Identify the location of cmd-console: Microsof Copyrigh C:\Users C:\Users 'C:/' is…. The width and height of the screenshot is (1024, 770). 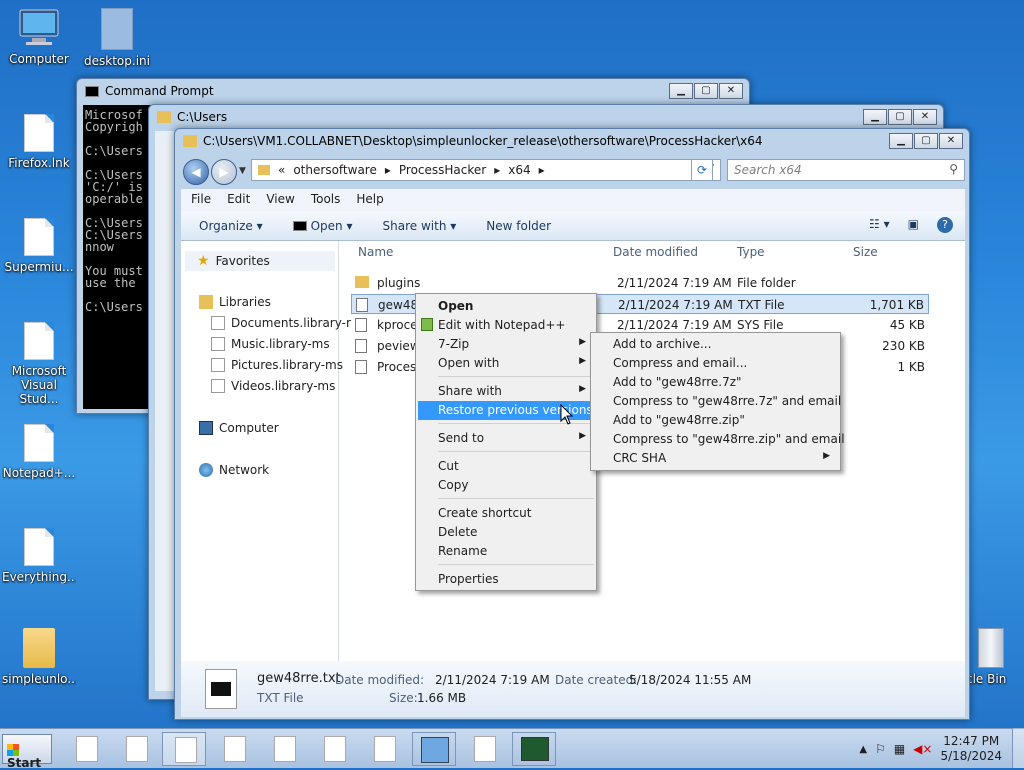
(118, 257).